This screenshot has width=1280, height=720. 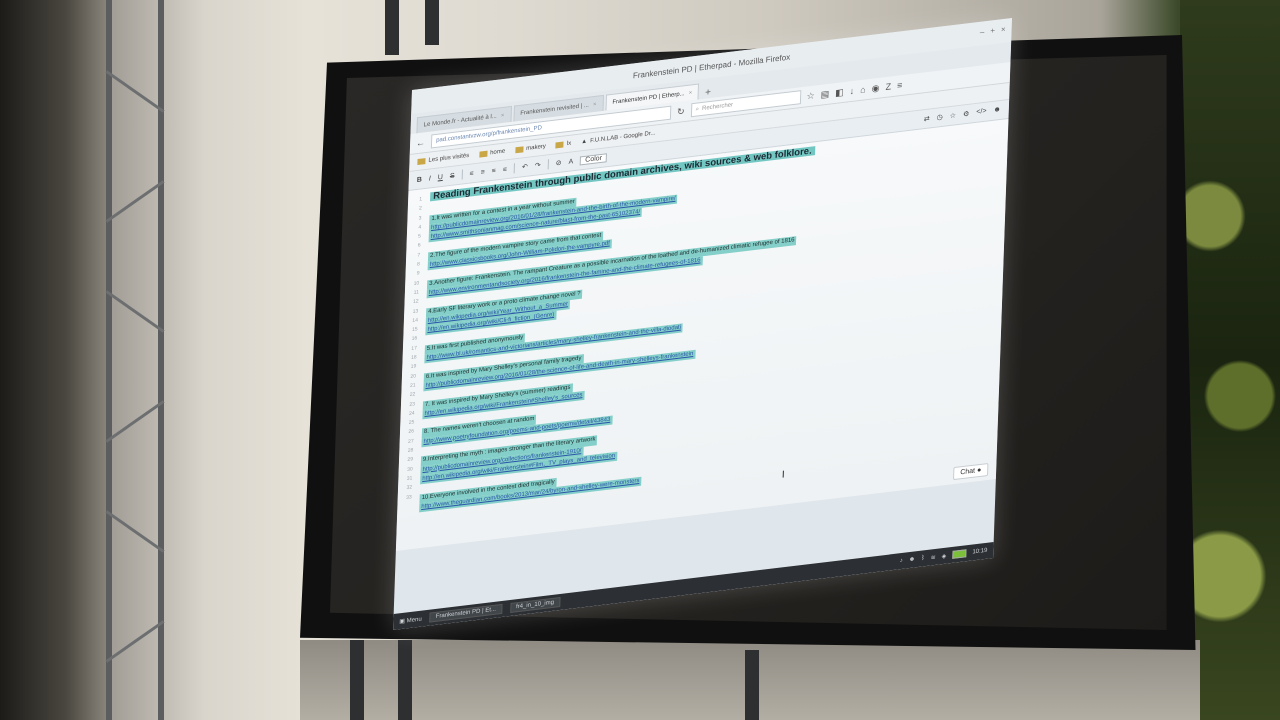 What do you see at coordinates (430, 178) in the screenshot?
I see `italic-button: I` at bounding box center [430, 178].